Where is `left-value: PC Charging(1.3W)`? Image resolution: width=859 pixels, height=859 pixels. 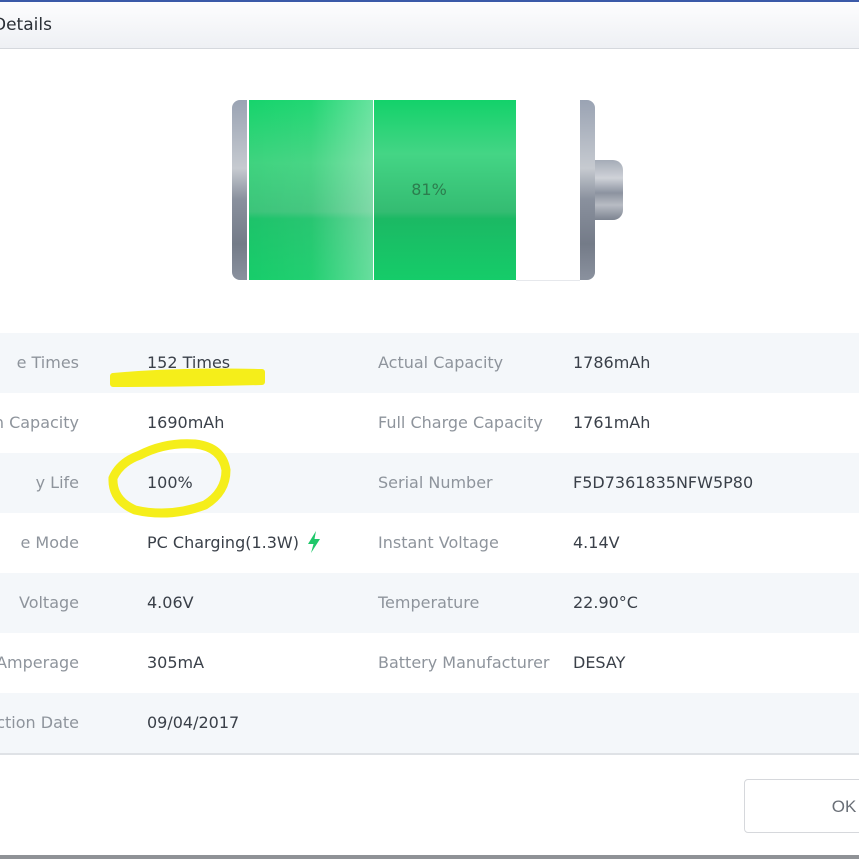 left-value: PC Charging(1.3W) is located at coordinates (234, 542).